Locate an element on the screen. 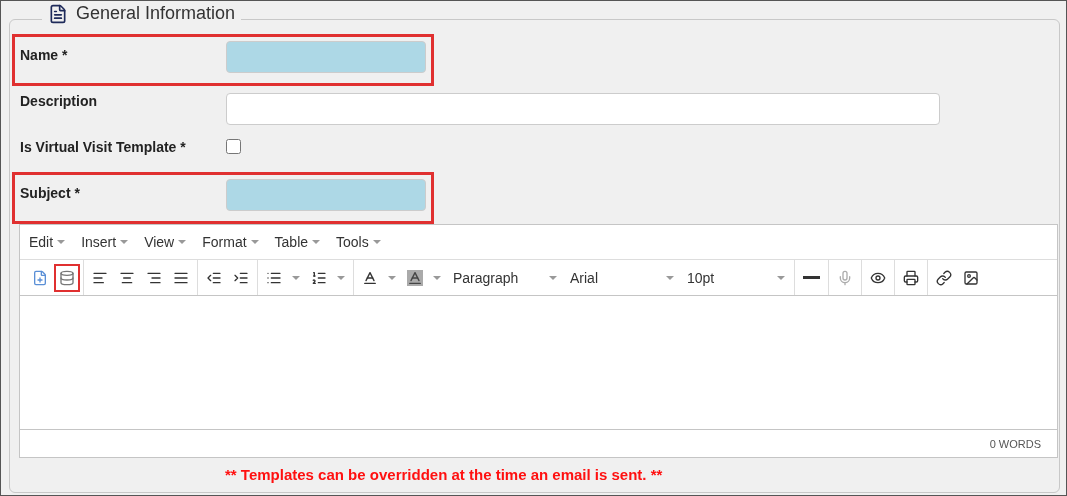 The width and height of the screenshot is (1067, 496). new-document-icon is located at coordinates (40, 277).